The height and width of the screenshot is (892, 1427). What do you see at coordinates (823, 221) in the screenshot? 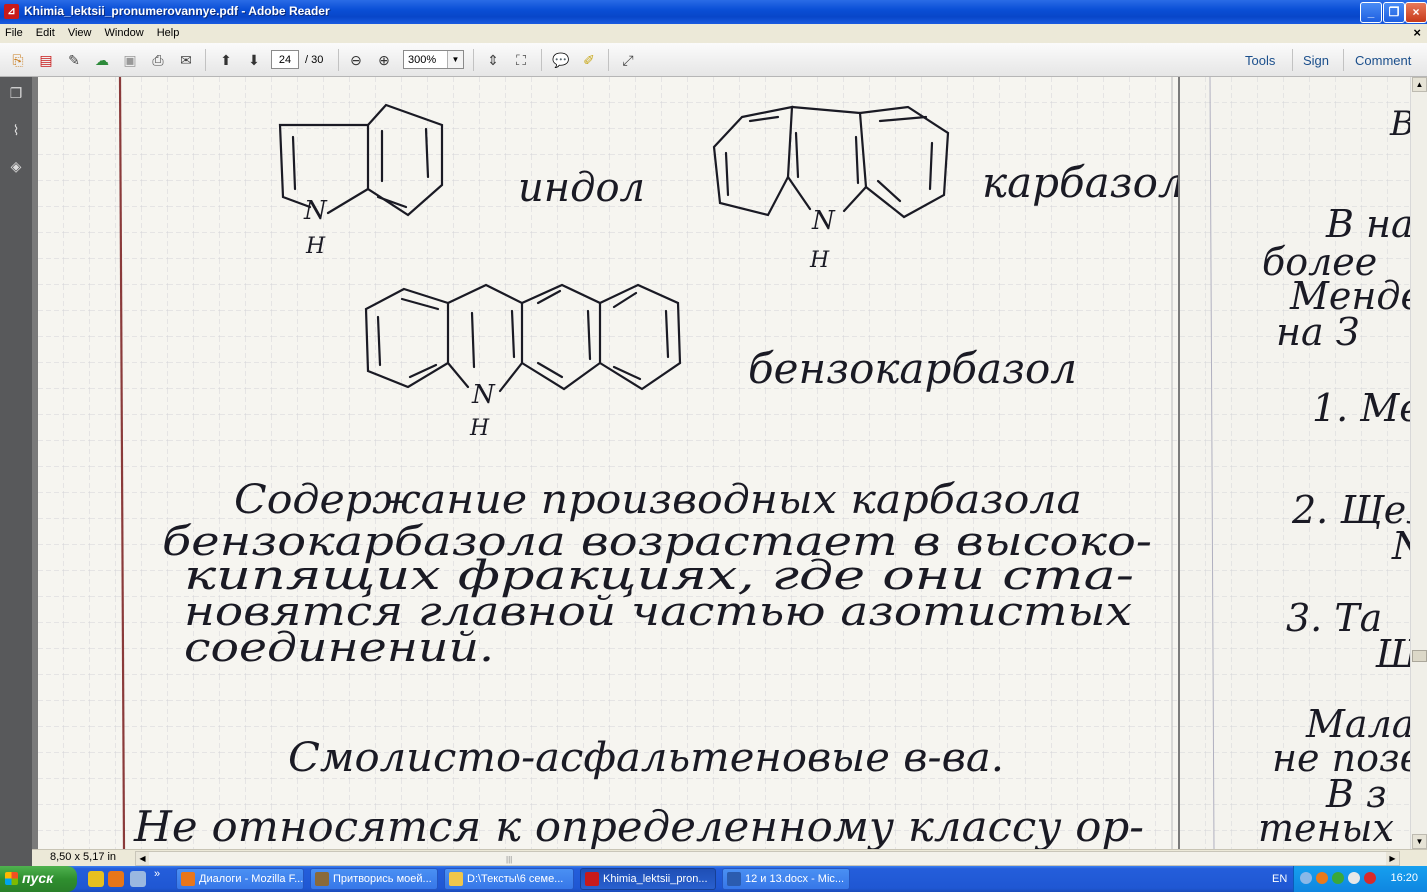
I see `karbazol-n-label: N` at bounding box center [823, 221].